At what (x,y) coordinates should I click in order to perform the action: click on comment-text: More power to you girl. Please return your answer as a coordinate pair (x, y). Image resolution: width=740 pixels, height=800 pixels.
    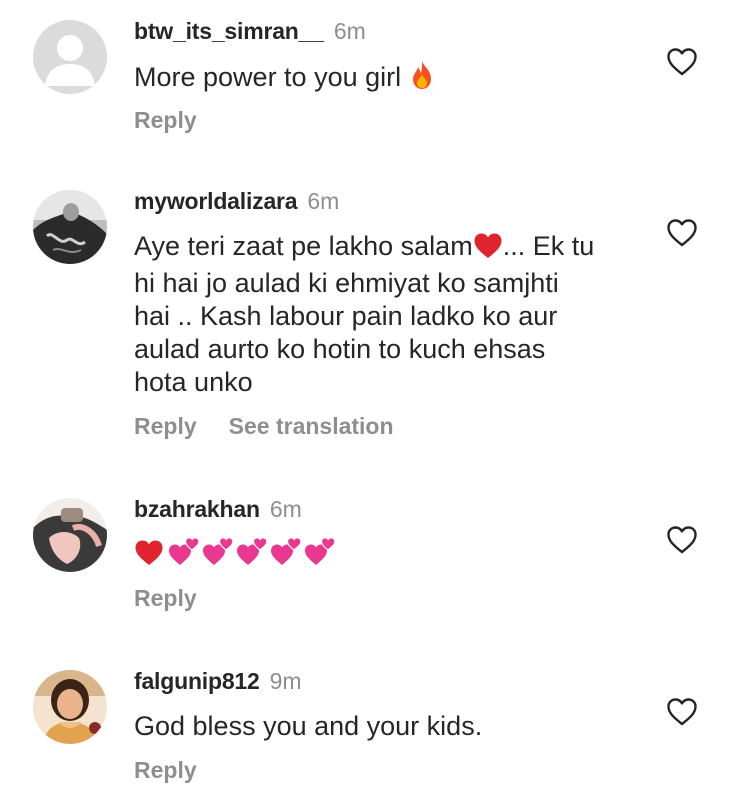
    Looking at the image, I should click on (384, 79).